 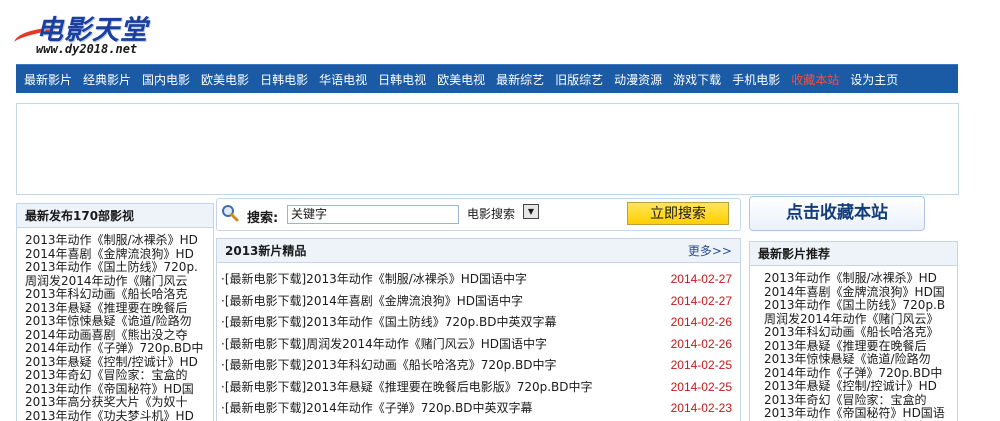 What do you see at coordinates (119, 294) in the screenshot?
I see `list-item: 2013年科幻动画《船长哈洛克` at bounding box center [119, 294].